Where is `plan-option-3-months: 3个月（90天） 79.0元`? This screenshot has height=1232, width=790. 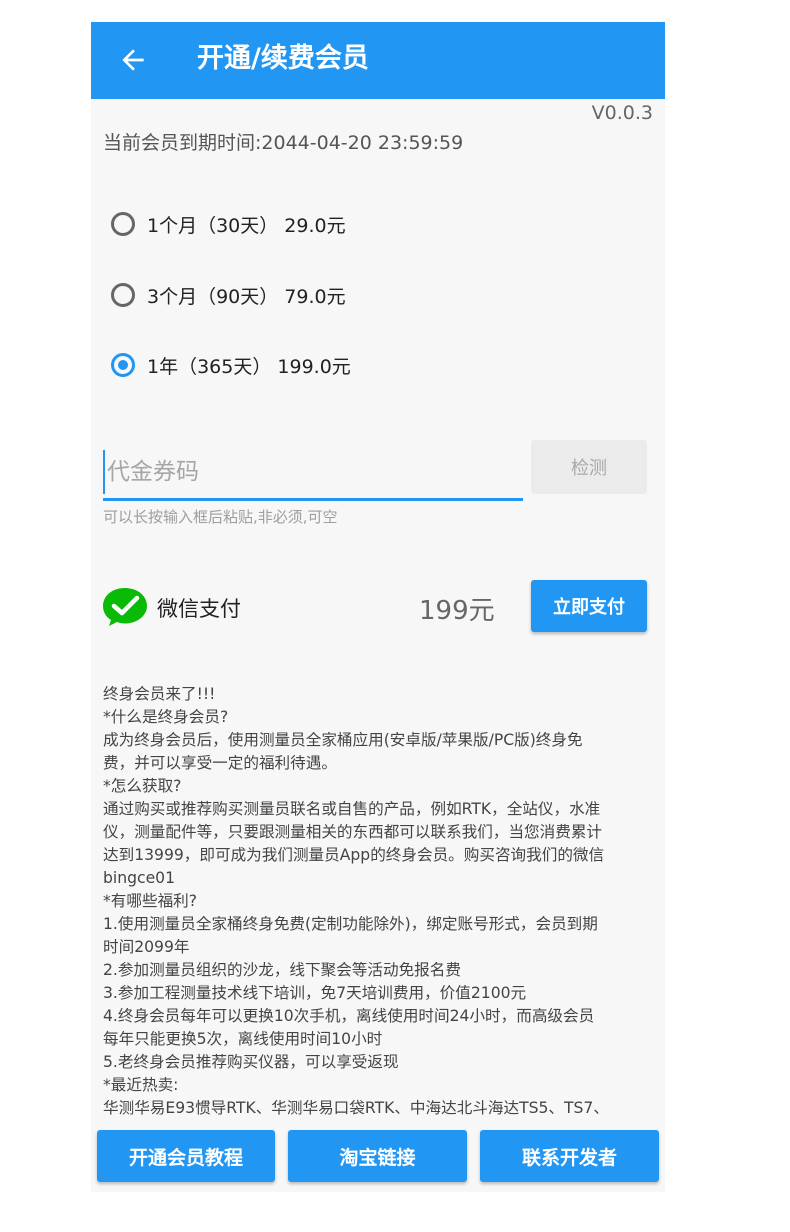 plan-option-3-months: 3个月（90天） 79.0元 is located at coordinates (228, 295).